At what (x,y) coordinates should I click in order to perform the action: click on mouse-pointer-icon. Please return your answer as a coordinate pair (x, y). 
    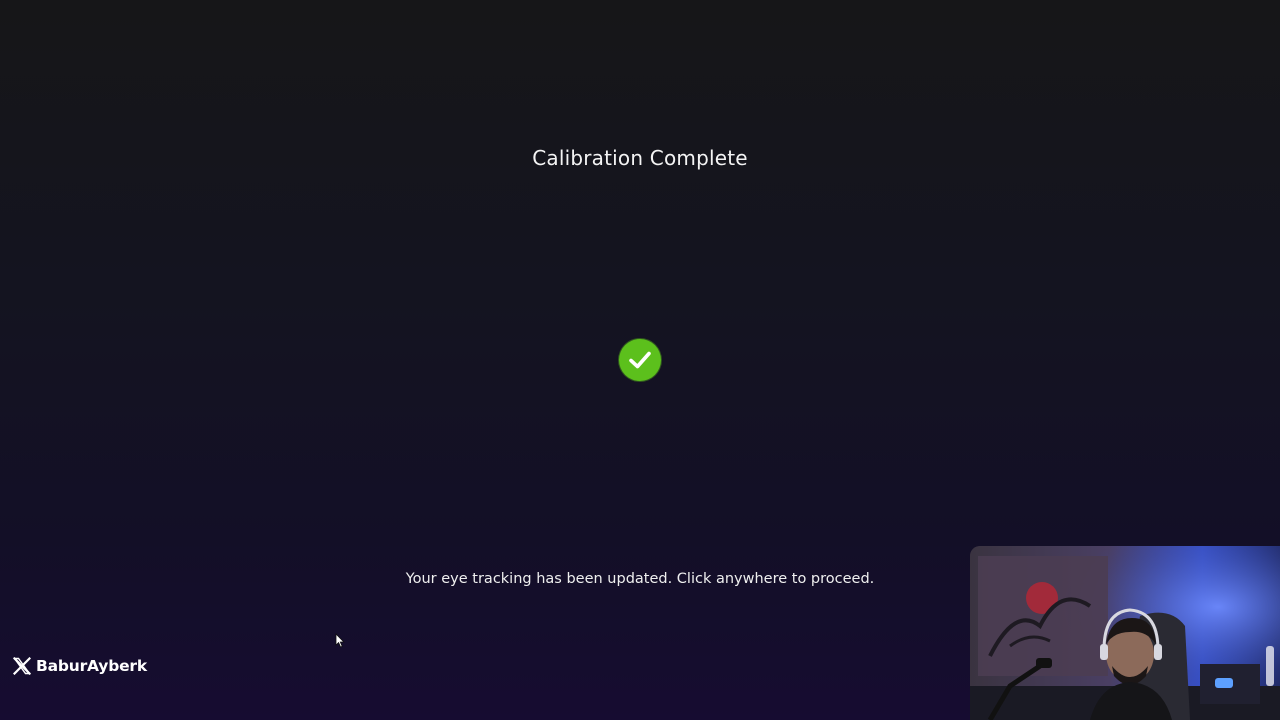
    Looking at the image, I should click on (340, 642).